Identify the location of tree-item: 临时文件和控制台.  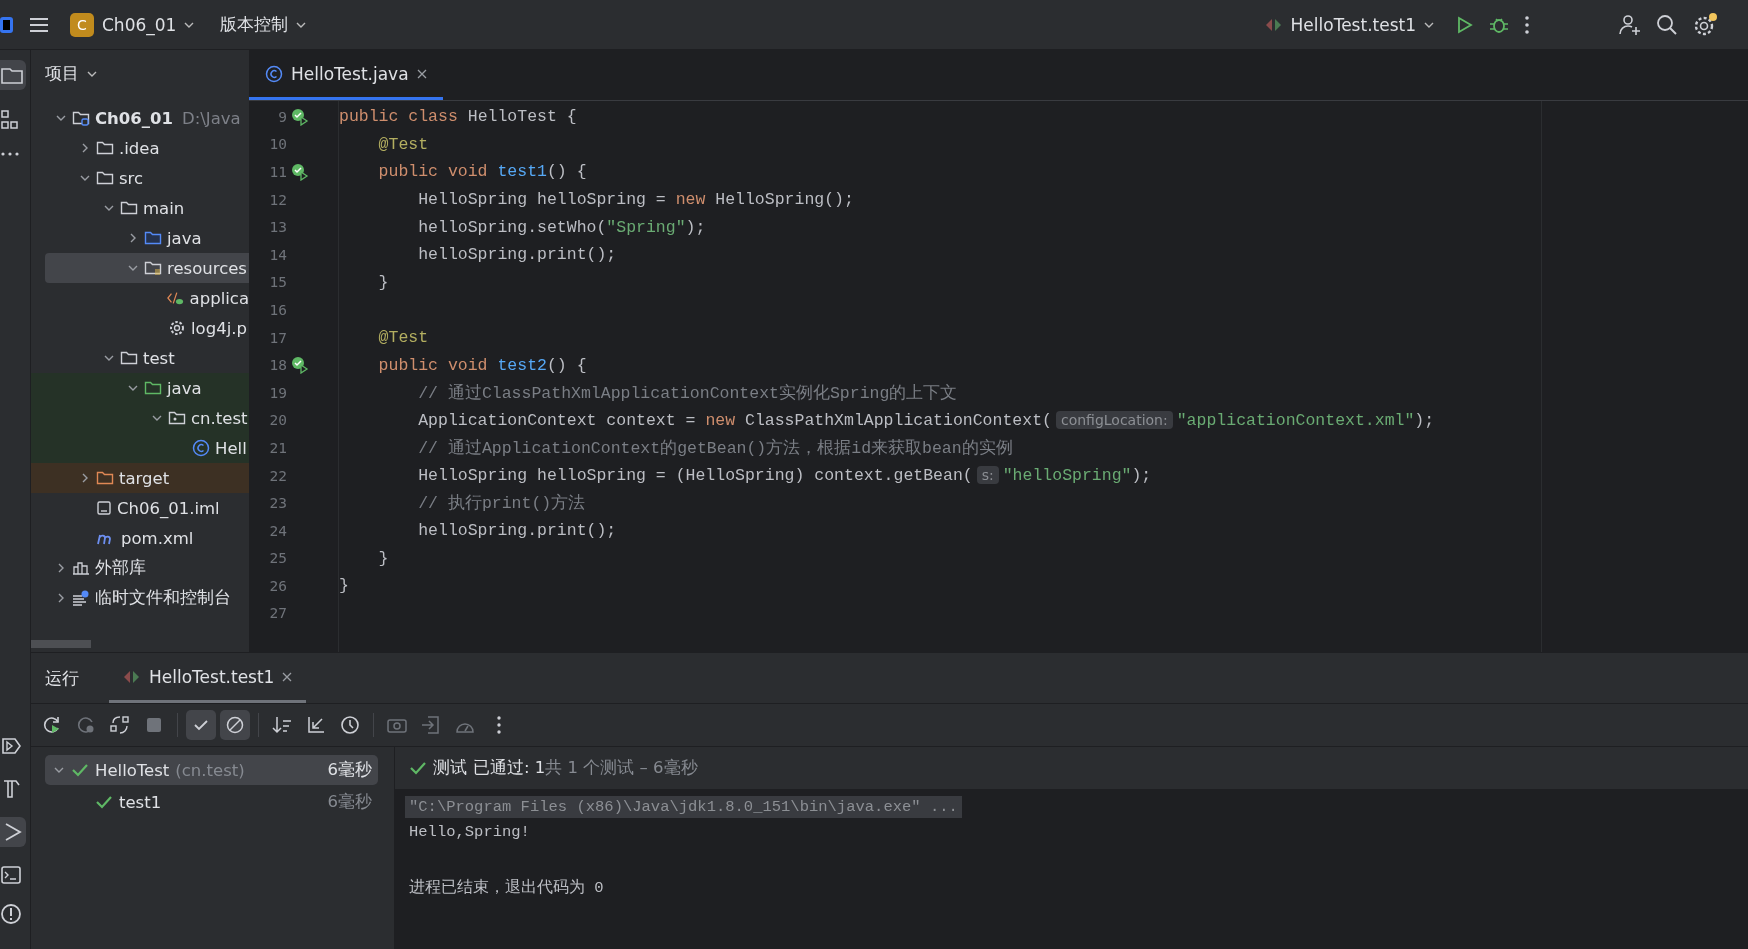
(147, 598).